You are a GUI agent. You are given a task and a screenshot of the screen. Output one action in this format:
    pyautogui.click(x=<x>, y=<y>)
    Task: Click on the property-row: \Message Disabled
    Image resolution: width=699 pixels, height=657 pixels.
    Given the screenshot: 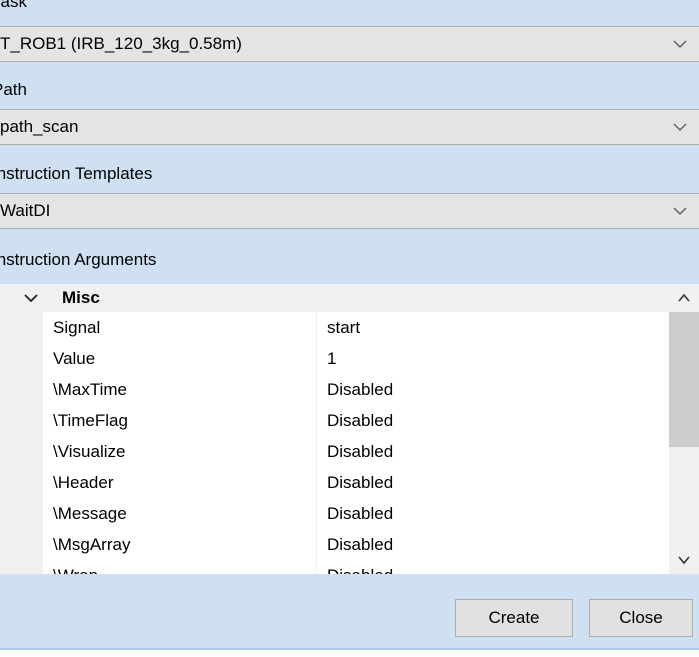 What is the action you would take?
    pyautogui.click(x=356, y=513)
    